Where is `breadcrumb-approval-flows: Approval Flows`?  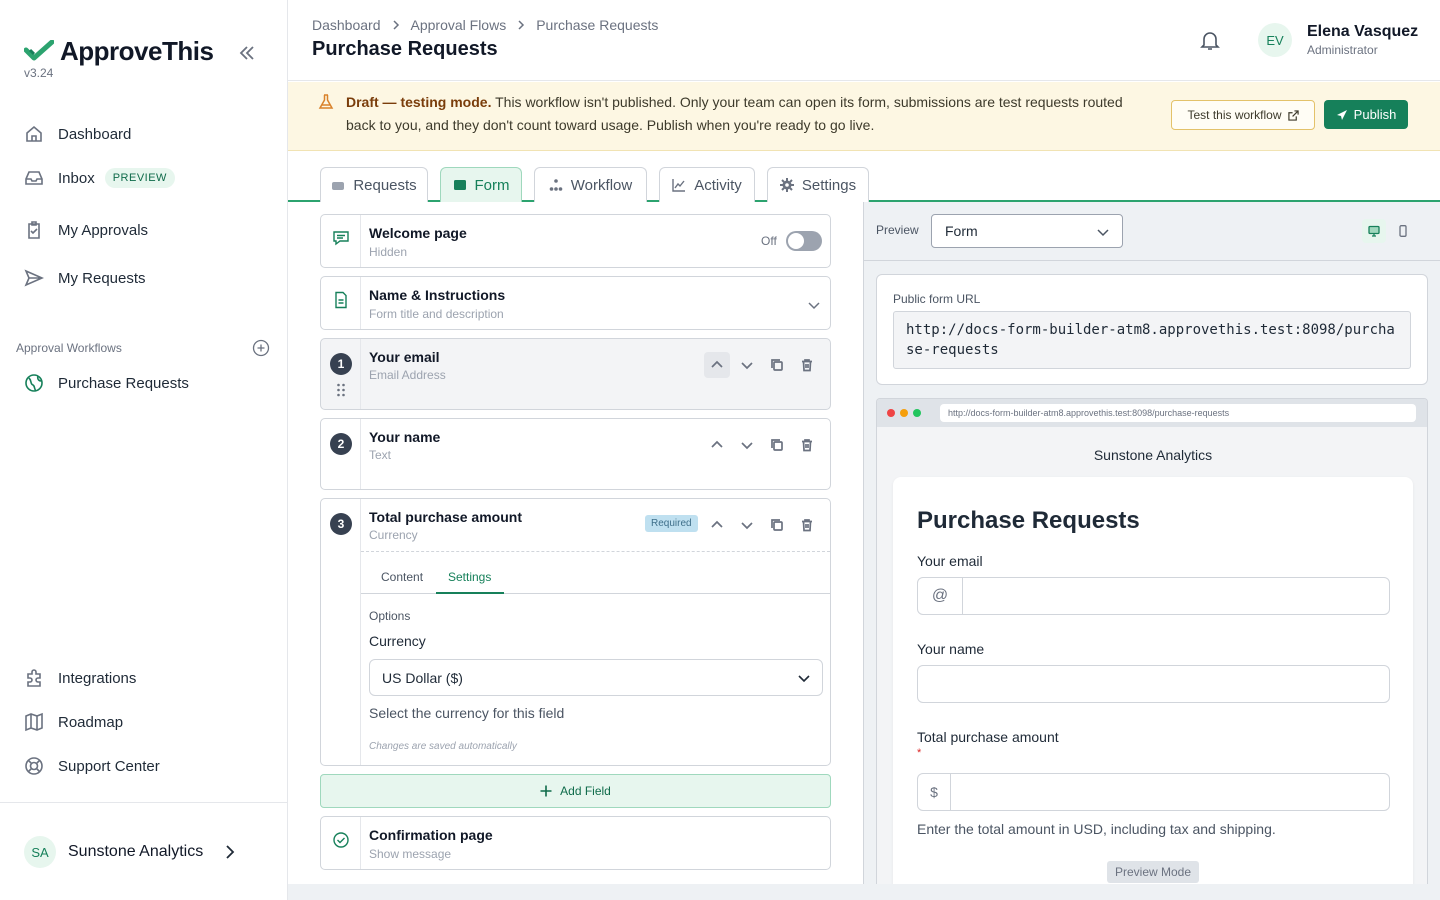
breadcrumb-approval-flows: Approval Flows is located at coordinates (459, 25).